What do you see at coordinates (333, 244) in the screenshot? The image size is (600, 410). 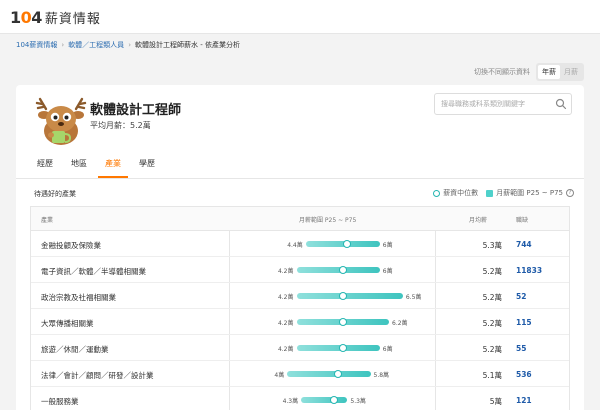 I see `salary-range-cell: 4.4萬 6萬` at bounding box center [333, 244].